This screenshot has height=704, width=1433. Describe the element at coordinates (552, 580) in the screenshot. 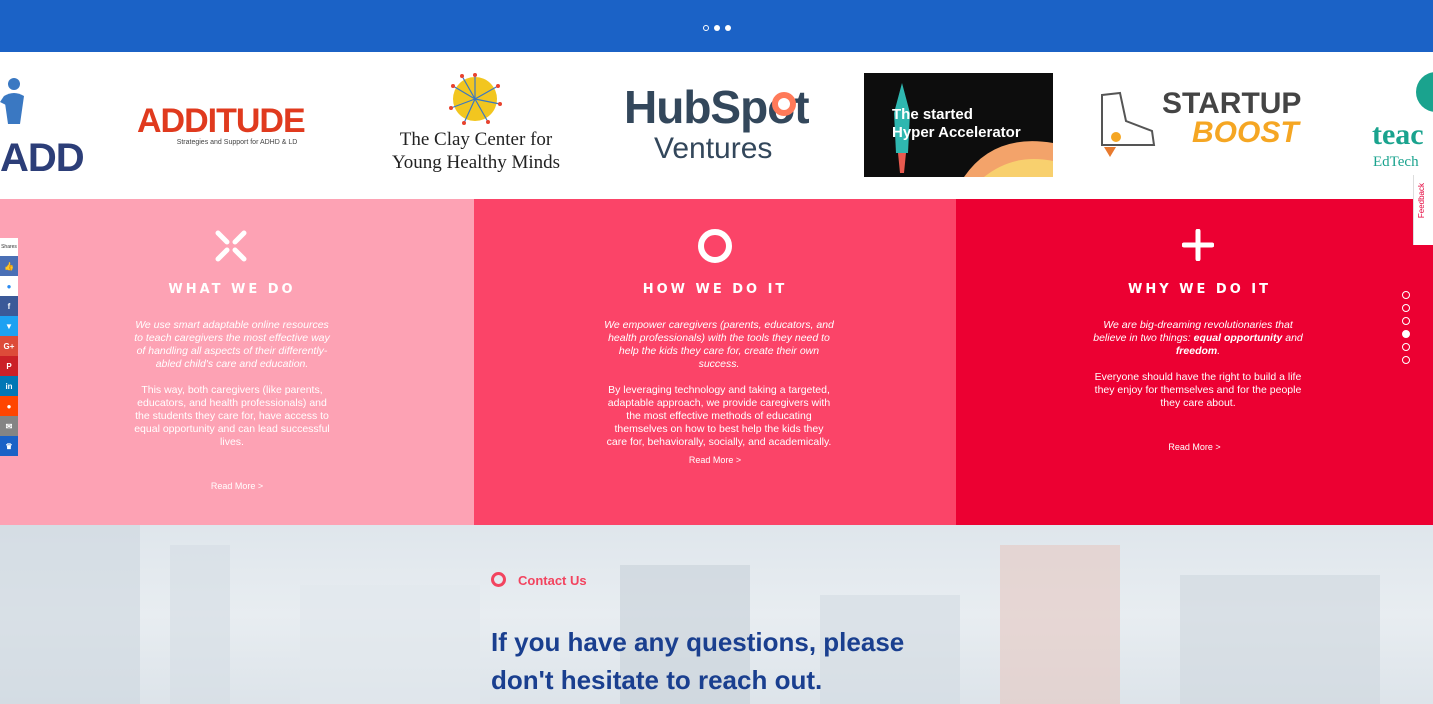

I see `contact-us-label: Contact Us` at that location.